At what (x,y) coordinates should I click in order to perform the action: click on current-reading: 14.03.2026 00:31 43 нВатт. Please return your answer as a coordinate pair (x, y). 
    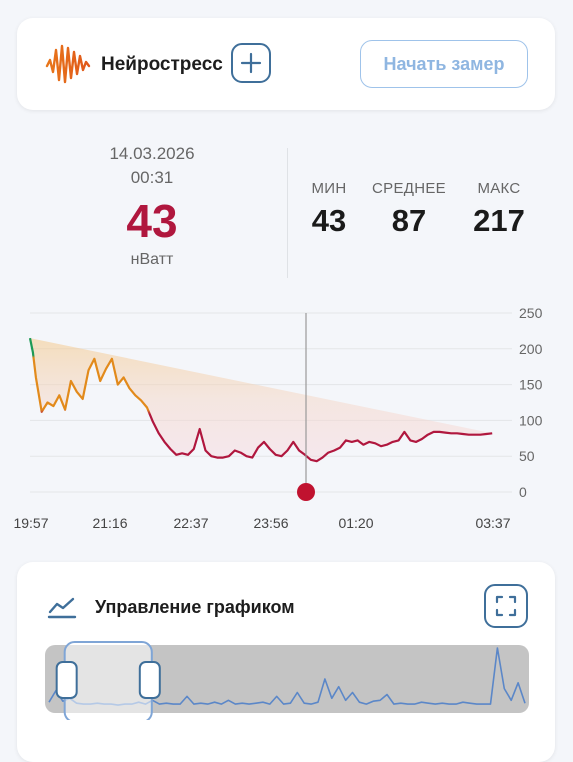
    Looking at the image, I should click on (152, 206).